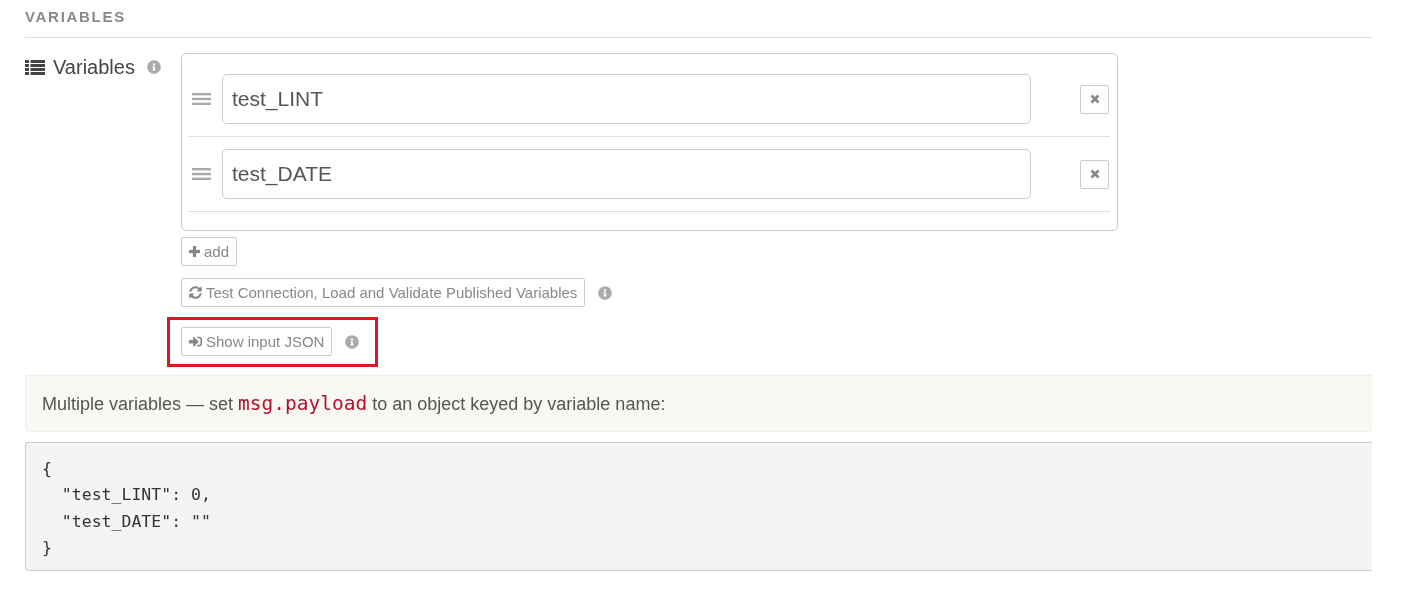 Image resolution: width=1401 pixels, height=608 pixels. What do you see at coordinates (75, 17) in the screenshot?
I see `section-title: VARIABLES` at bounding box center [75, 17].